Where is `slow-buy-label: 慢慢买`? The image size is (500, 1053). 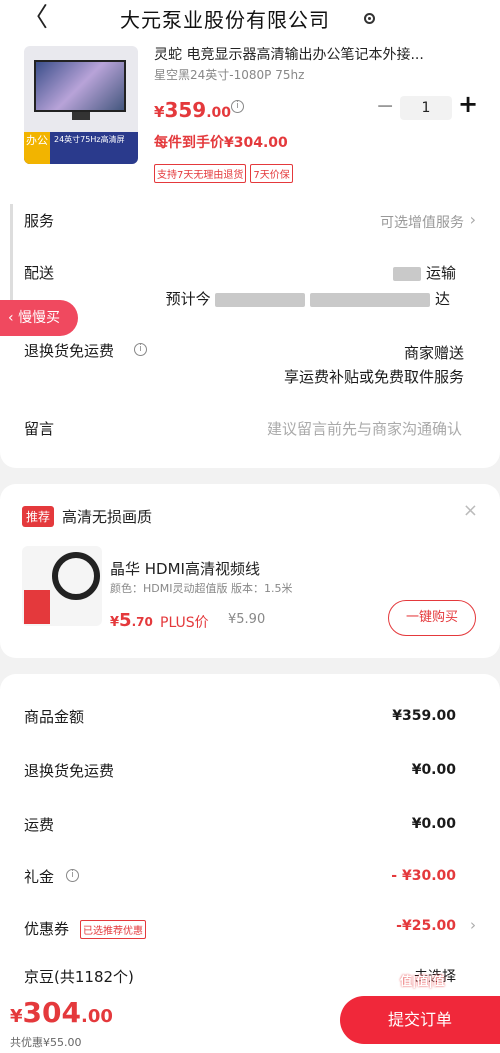 slow-buy-label: 慢慢买 is located at coordinates (39, 318).